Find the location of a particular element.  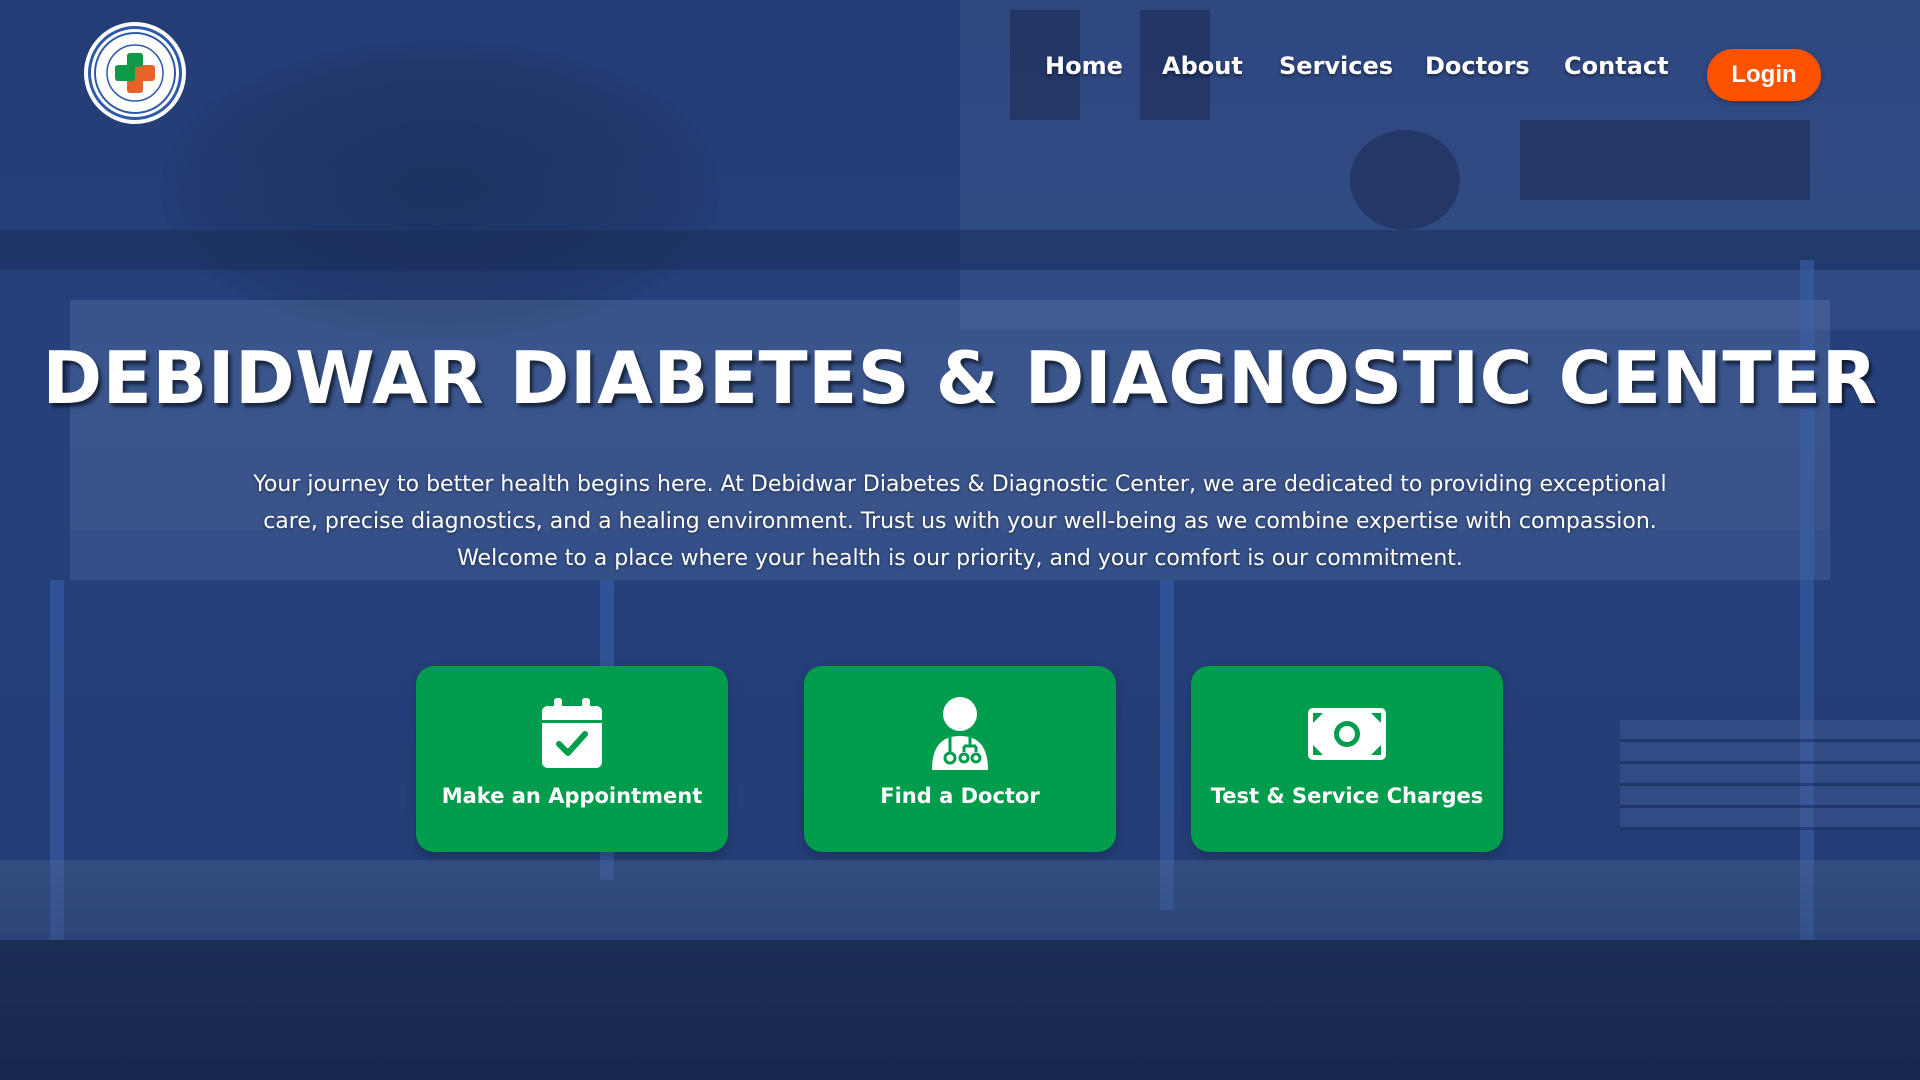

medical-cross-logo-icon is located at coordinates (135, 73).